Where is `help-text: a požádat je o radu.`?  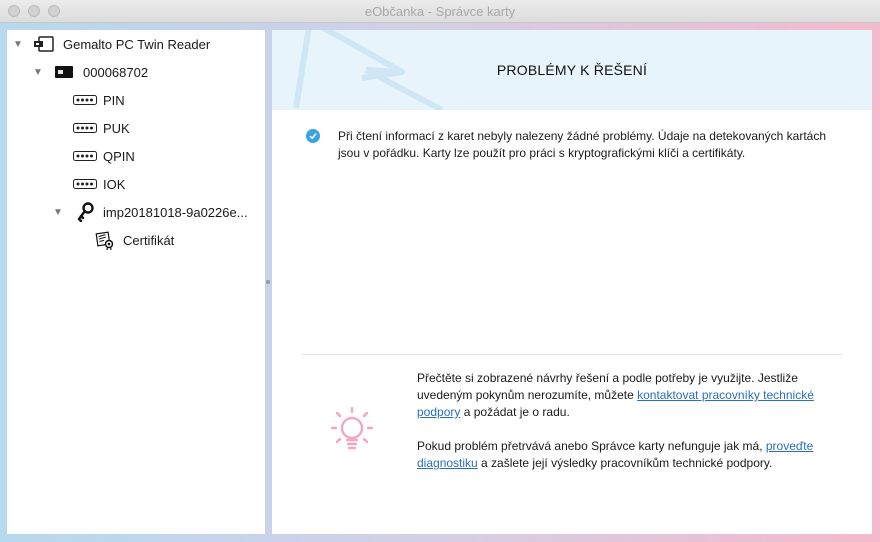 help-text: a požádat je o radu. is located at coordinates (515, 412).